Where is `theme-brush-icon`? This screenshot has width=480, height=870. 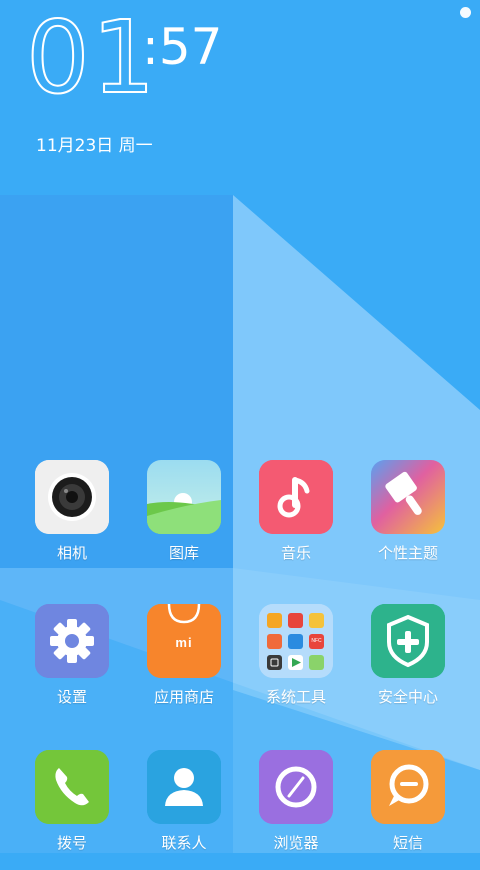
theme-brush-icon is located at coordinates (408, 497).